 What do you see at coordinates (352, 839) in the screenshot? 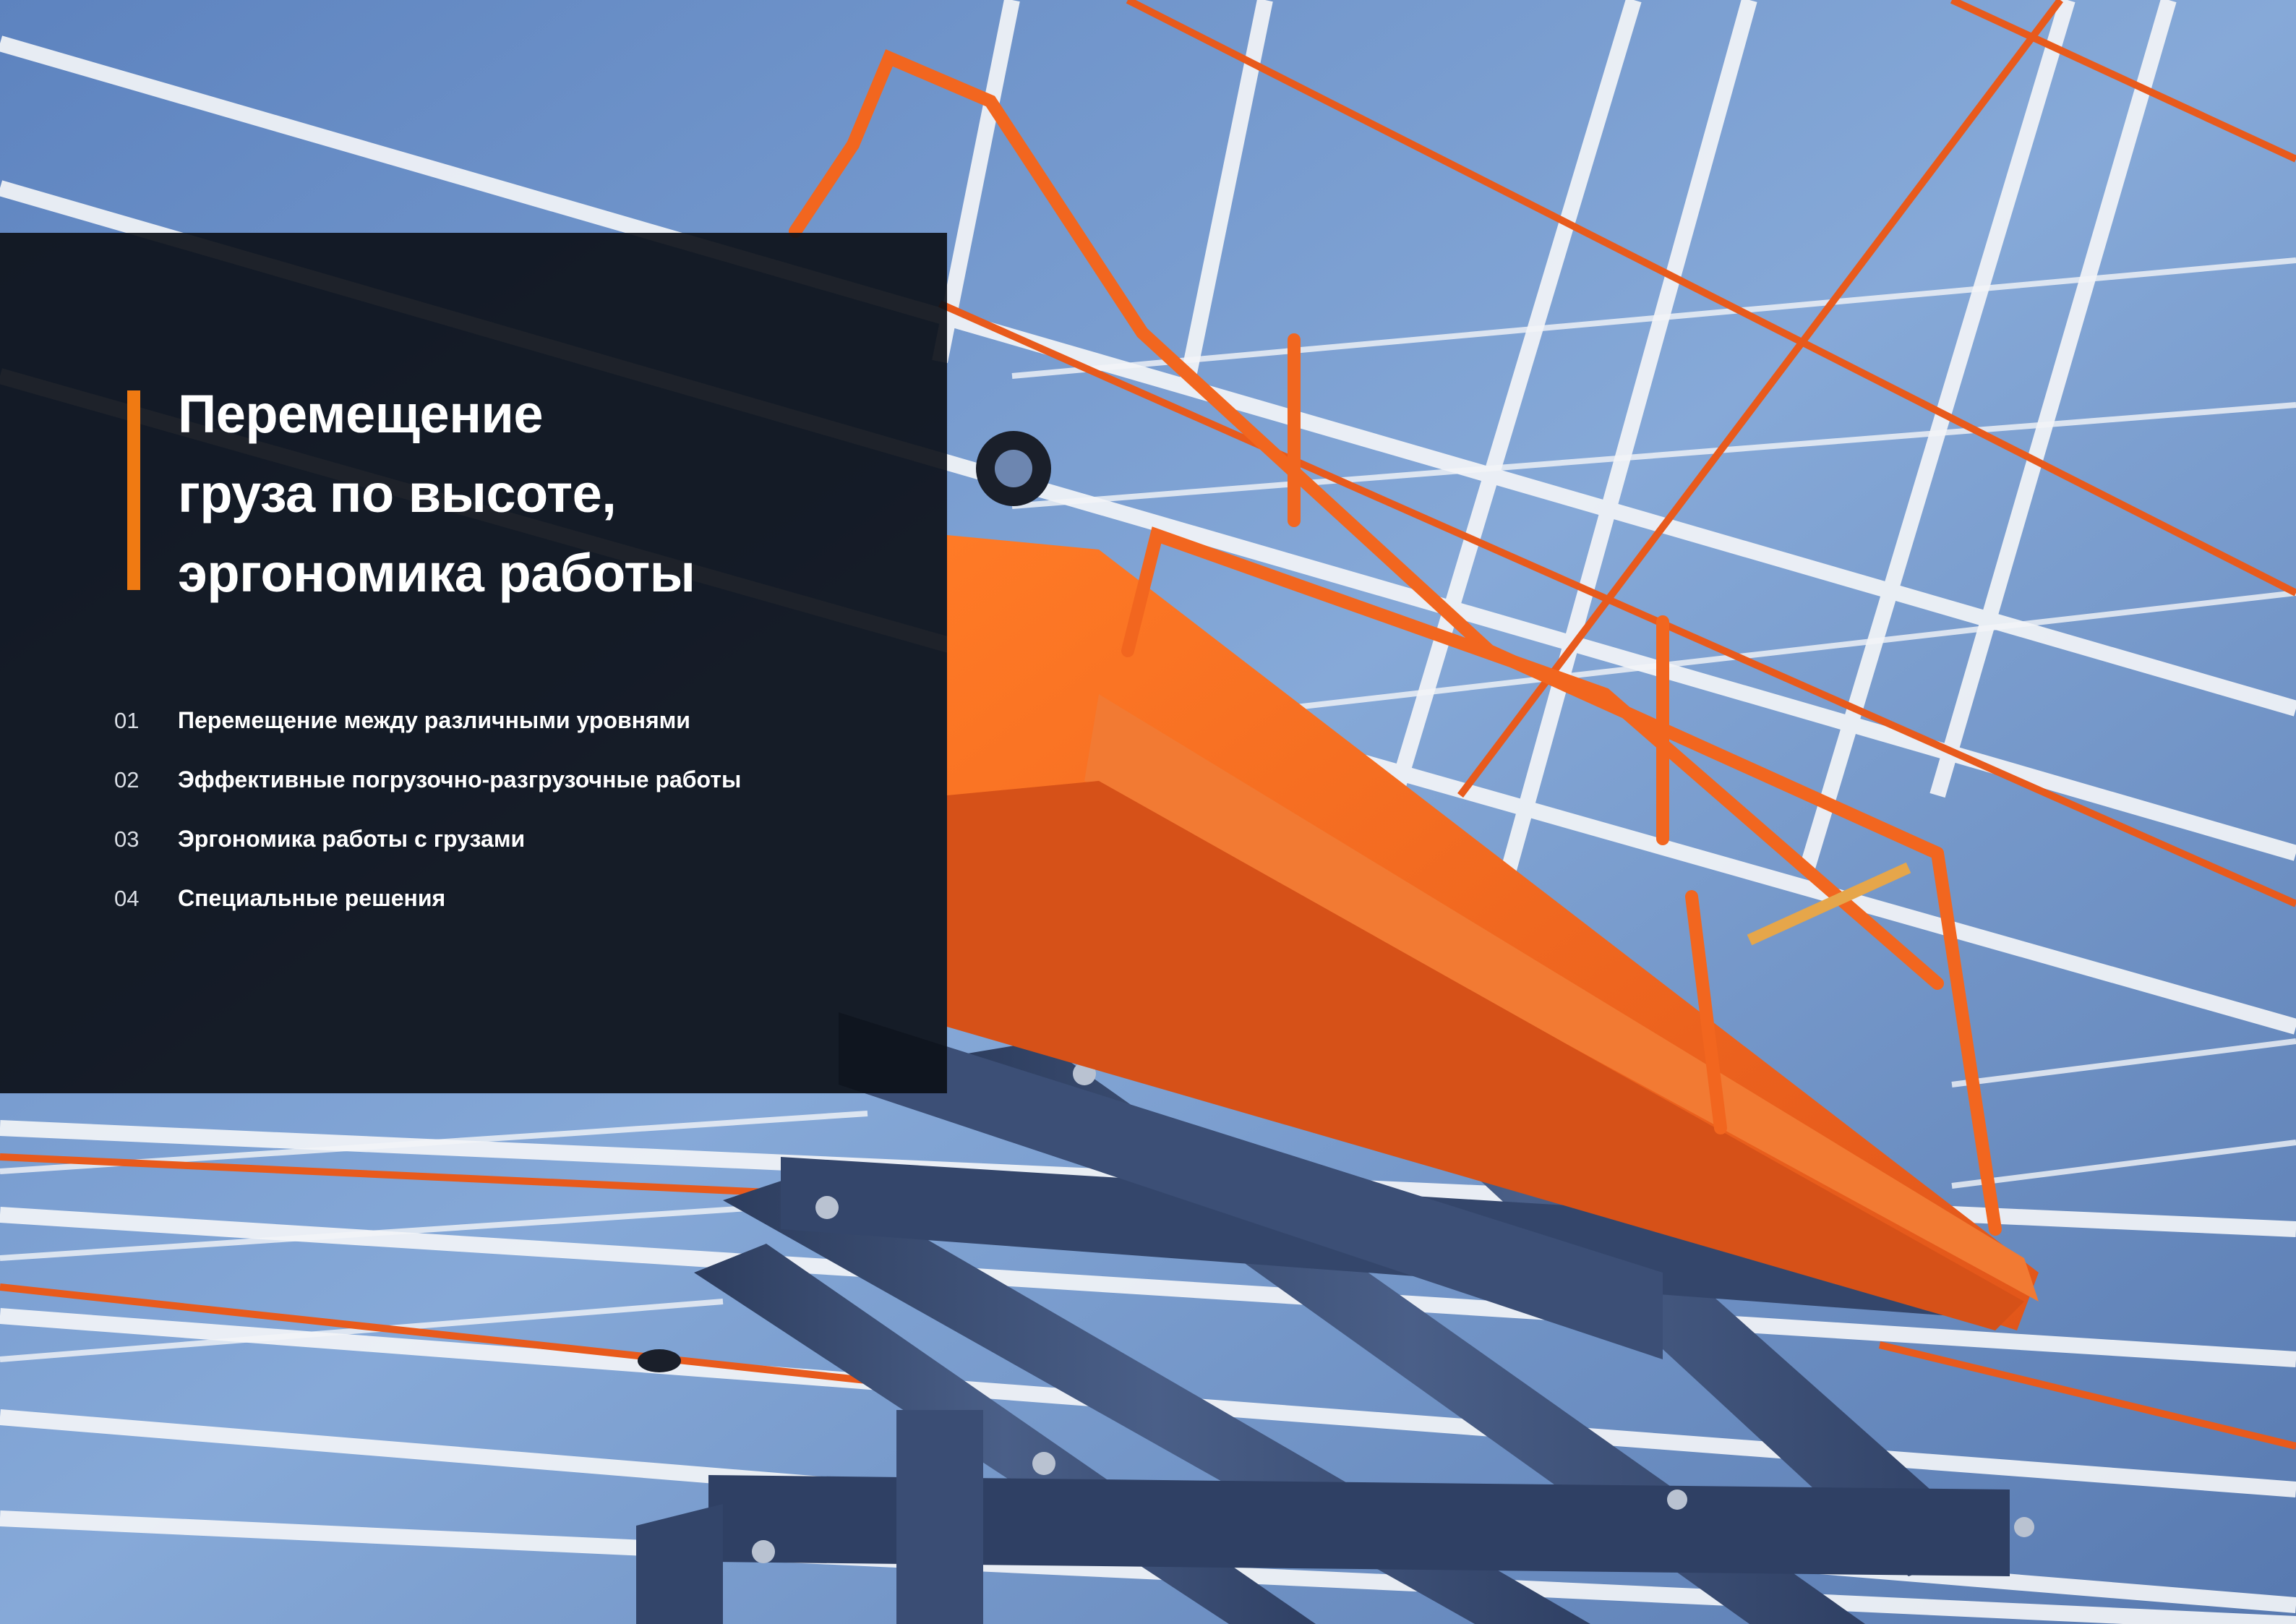
I see `contents-item-label: Эргономика работы с грузами` at bounding box center [352, 839].